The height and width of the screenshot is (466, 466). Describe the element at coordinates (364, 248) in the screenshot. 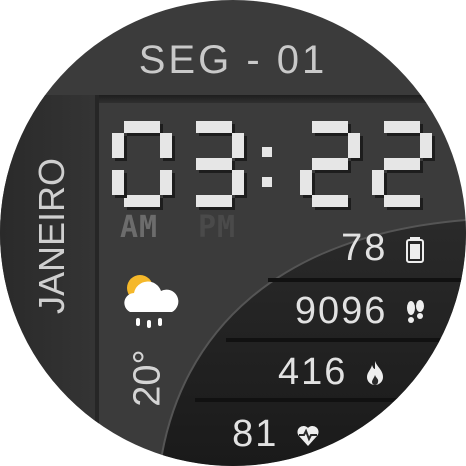

I see `battery-value: 78` at that location.